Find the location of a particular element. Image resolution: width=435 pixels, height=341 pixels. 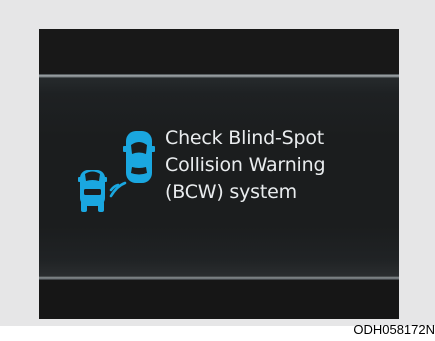

display-top-band is located at coordinates (219, 51).